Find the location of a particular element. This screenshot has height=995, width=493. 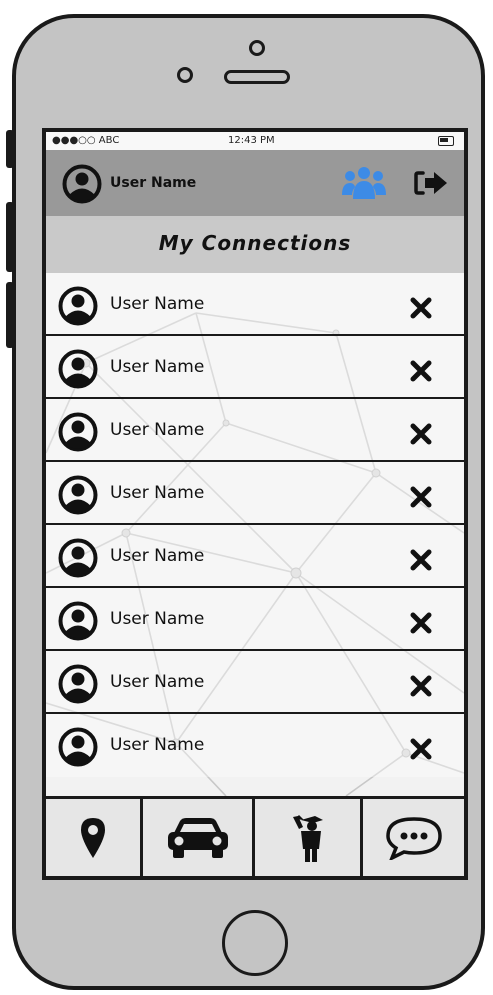

chat-bubble-icon is located at coordinates (413, 838).